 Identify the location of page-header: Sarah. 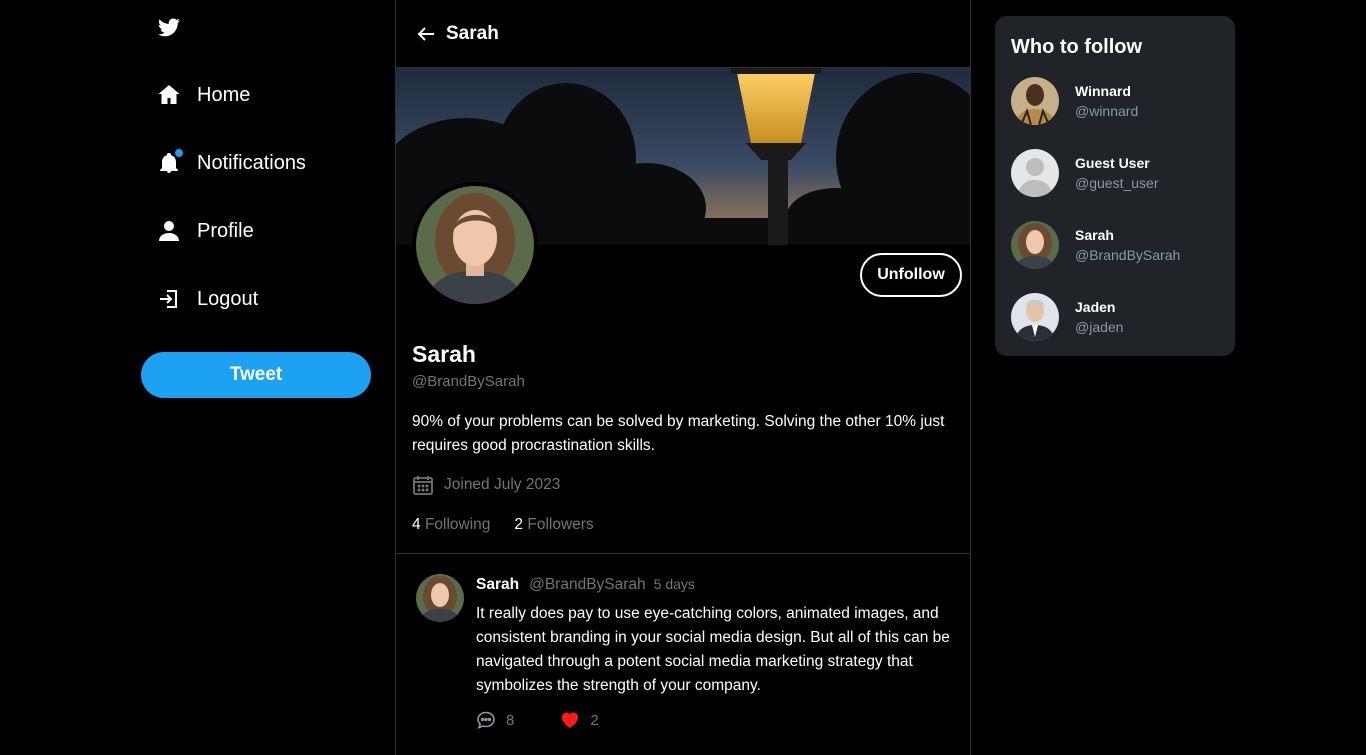
(683, 34).